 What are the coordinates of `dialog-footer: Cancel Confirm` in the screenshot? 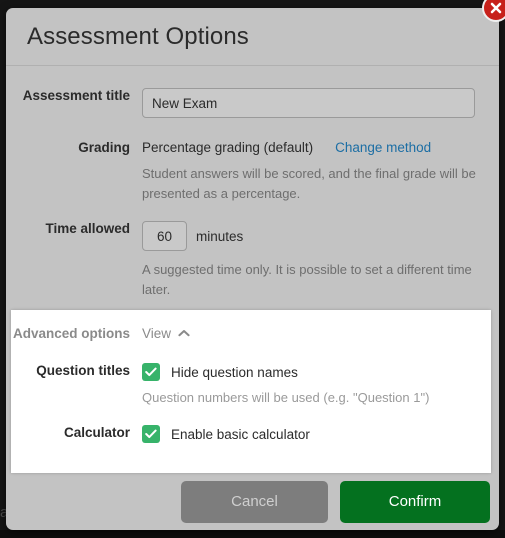 It's located at (252, 501).